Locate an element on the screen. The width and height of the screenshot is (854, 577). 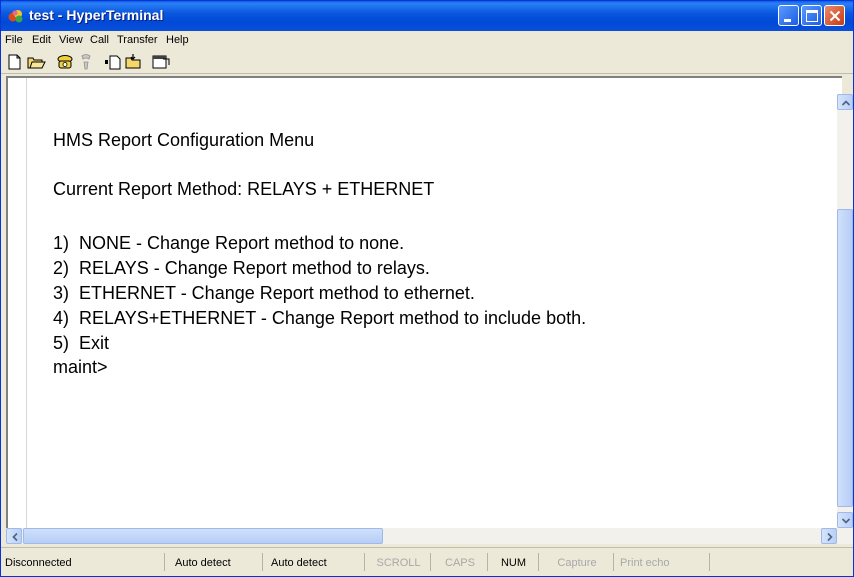
menu-file: File is located at coordinates (14, 40).